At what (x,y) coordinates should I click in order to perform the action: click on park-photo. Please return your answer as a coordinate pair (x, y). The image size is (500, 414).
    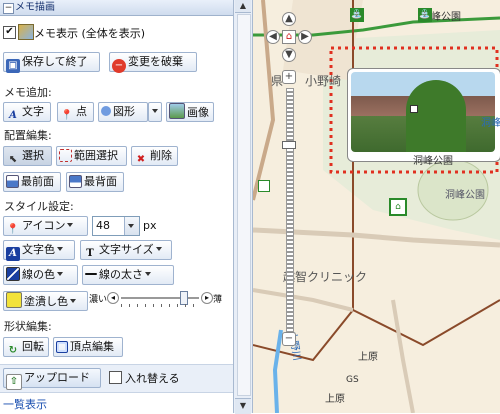
    Looking at the image, I should click on (423, 112).